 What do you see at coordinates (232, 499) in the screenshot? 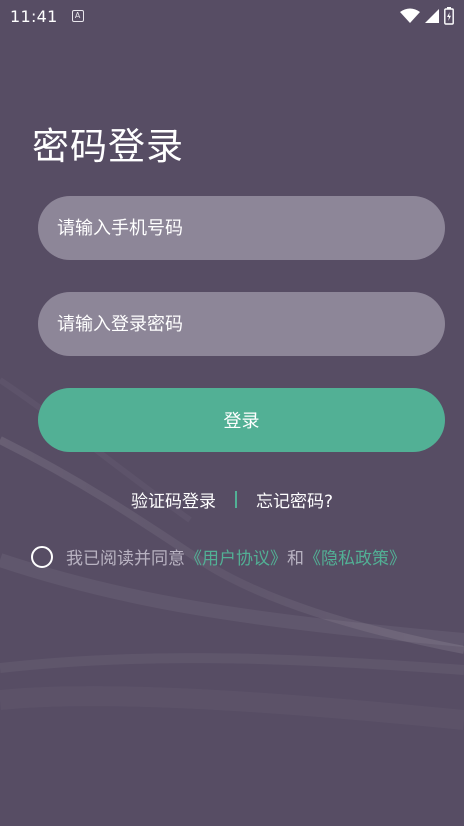
I see `secondary-links: 验证码登录 忘记密码?` at bounding box center [232, 499].